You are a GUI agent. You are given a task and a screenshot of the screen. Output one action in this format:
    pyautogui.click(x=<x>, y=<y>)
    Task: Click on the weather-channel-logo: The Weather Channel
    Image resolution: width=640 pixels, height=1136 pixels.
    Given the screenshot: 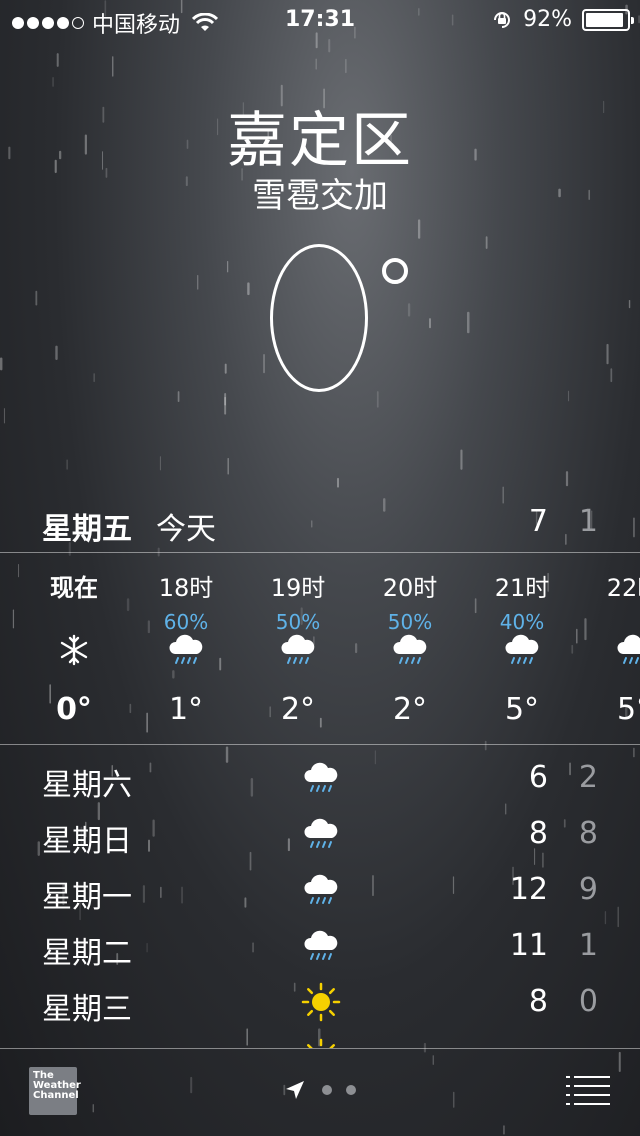 What is the action you would take?
    pyautogui.click(x=55, y=1091)
    